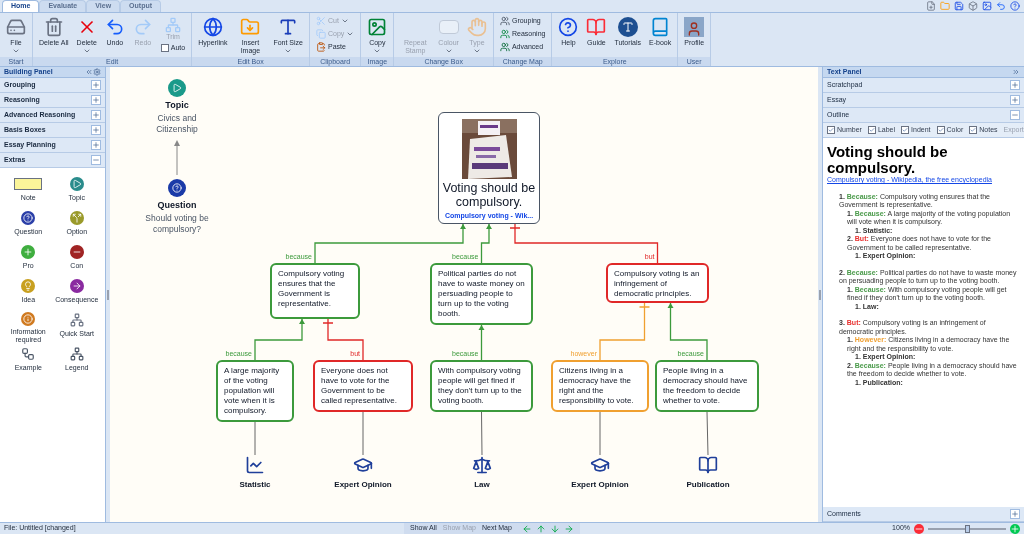 This screenshot has height=534, width=1024. What do you see at coordinates (1001, 5) in the screenshot?
I see `undo-icon` at bounding box center [1001, 5].